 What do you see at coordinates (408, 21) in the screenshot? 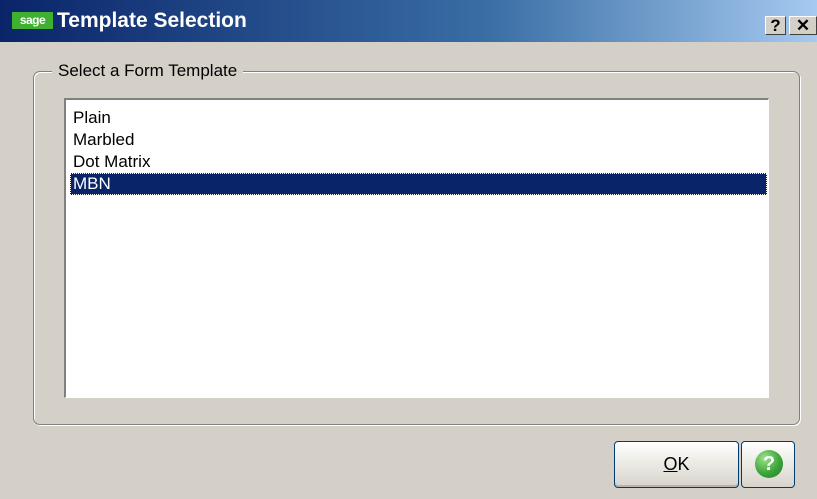
I see `title-bar: sage Template Selection ? ✕` at bounding box center [408, 21].